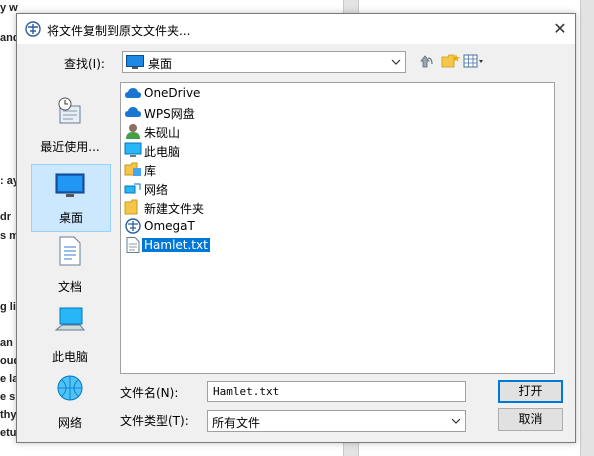 The height and width of the screenshot is (456, 594). What do you see at coordinates (8, 397) in the screenshot?
I see `background-text: e s` at bounding box center [8, 397].